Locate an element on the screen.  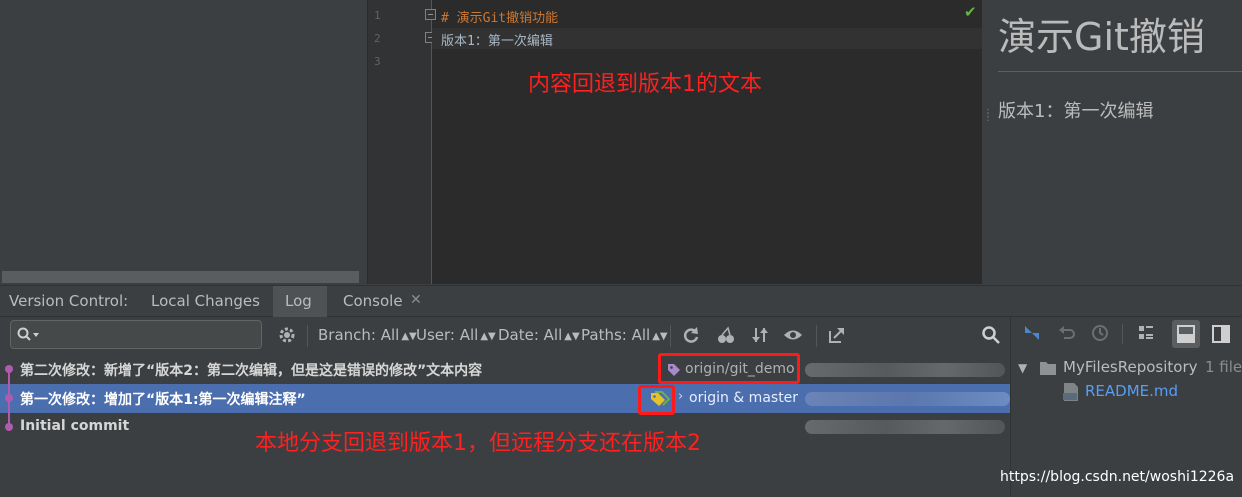
code-line-2: 版本1：第一次编辑 is located at coordinates (497, 41).